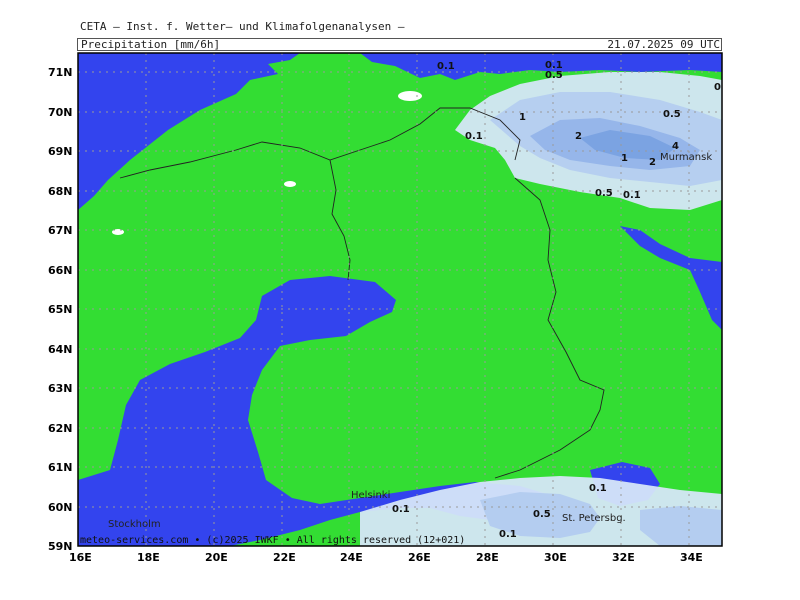 The width and height of the screenshot is (800, 600). What do you see at coordinates (60, 388) in the screenshot?
I see `lat-tick-label: 63N` at bounding box center [60, 388].